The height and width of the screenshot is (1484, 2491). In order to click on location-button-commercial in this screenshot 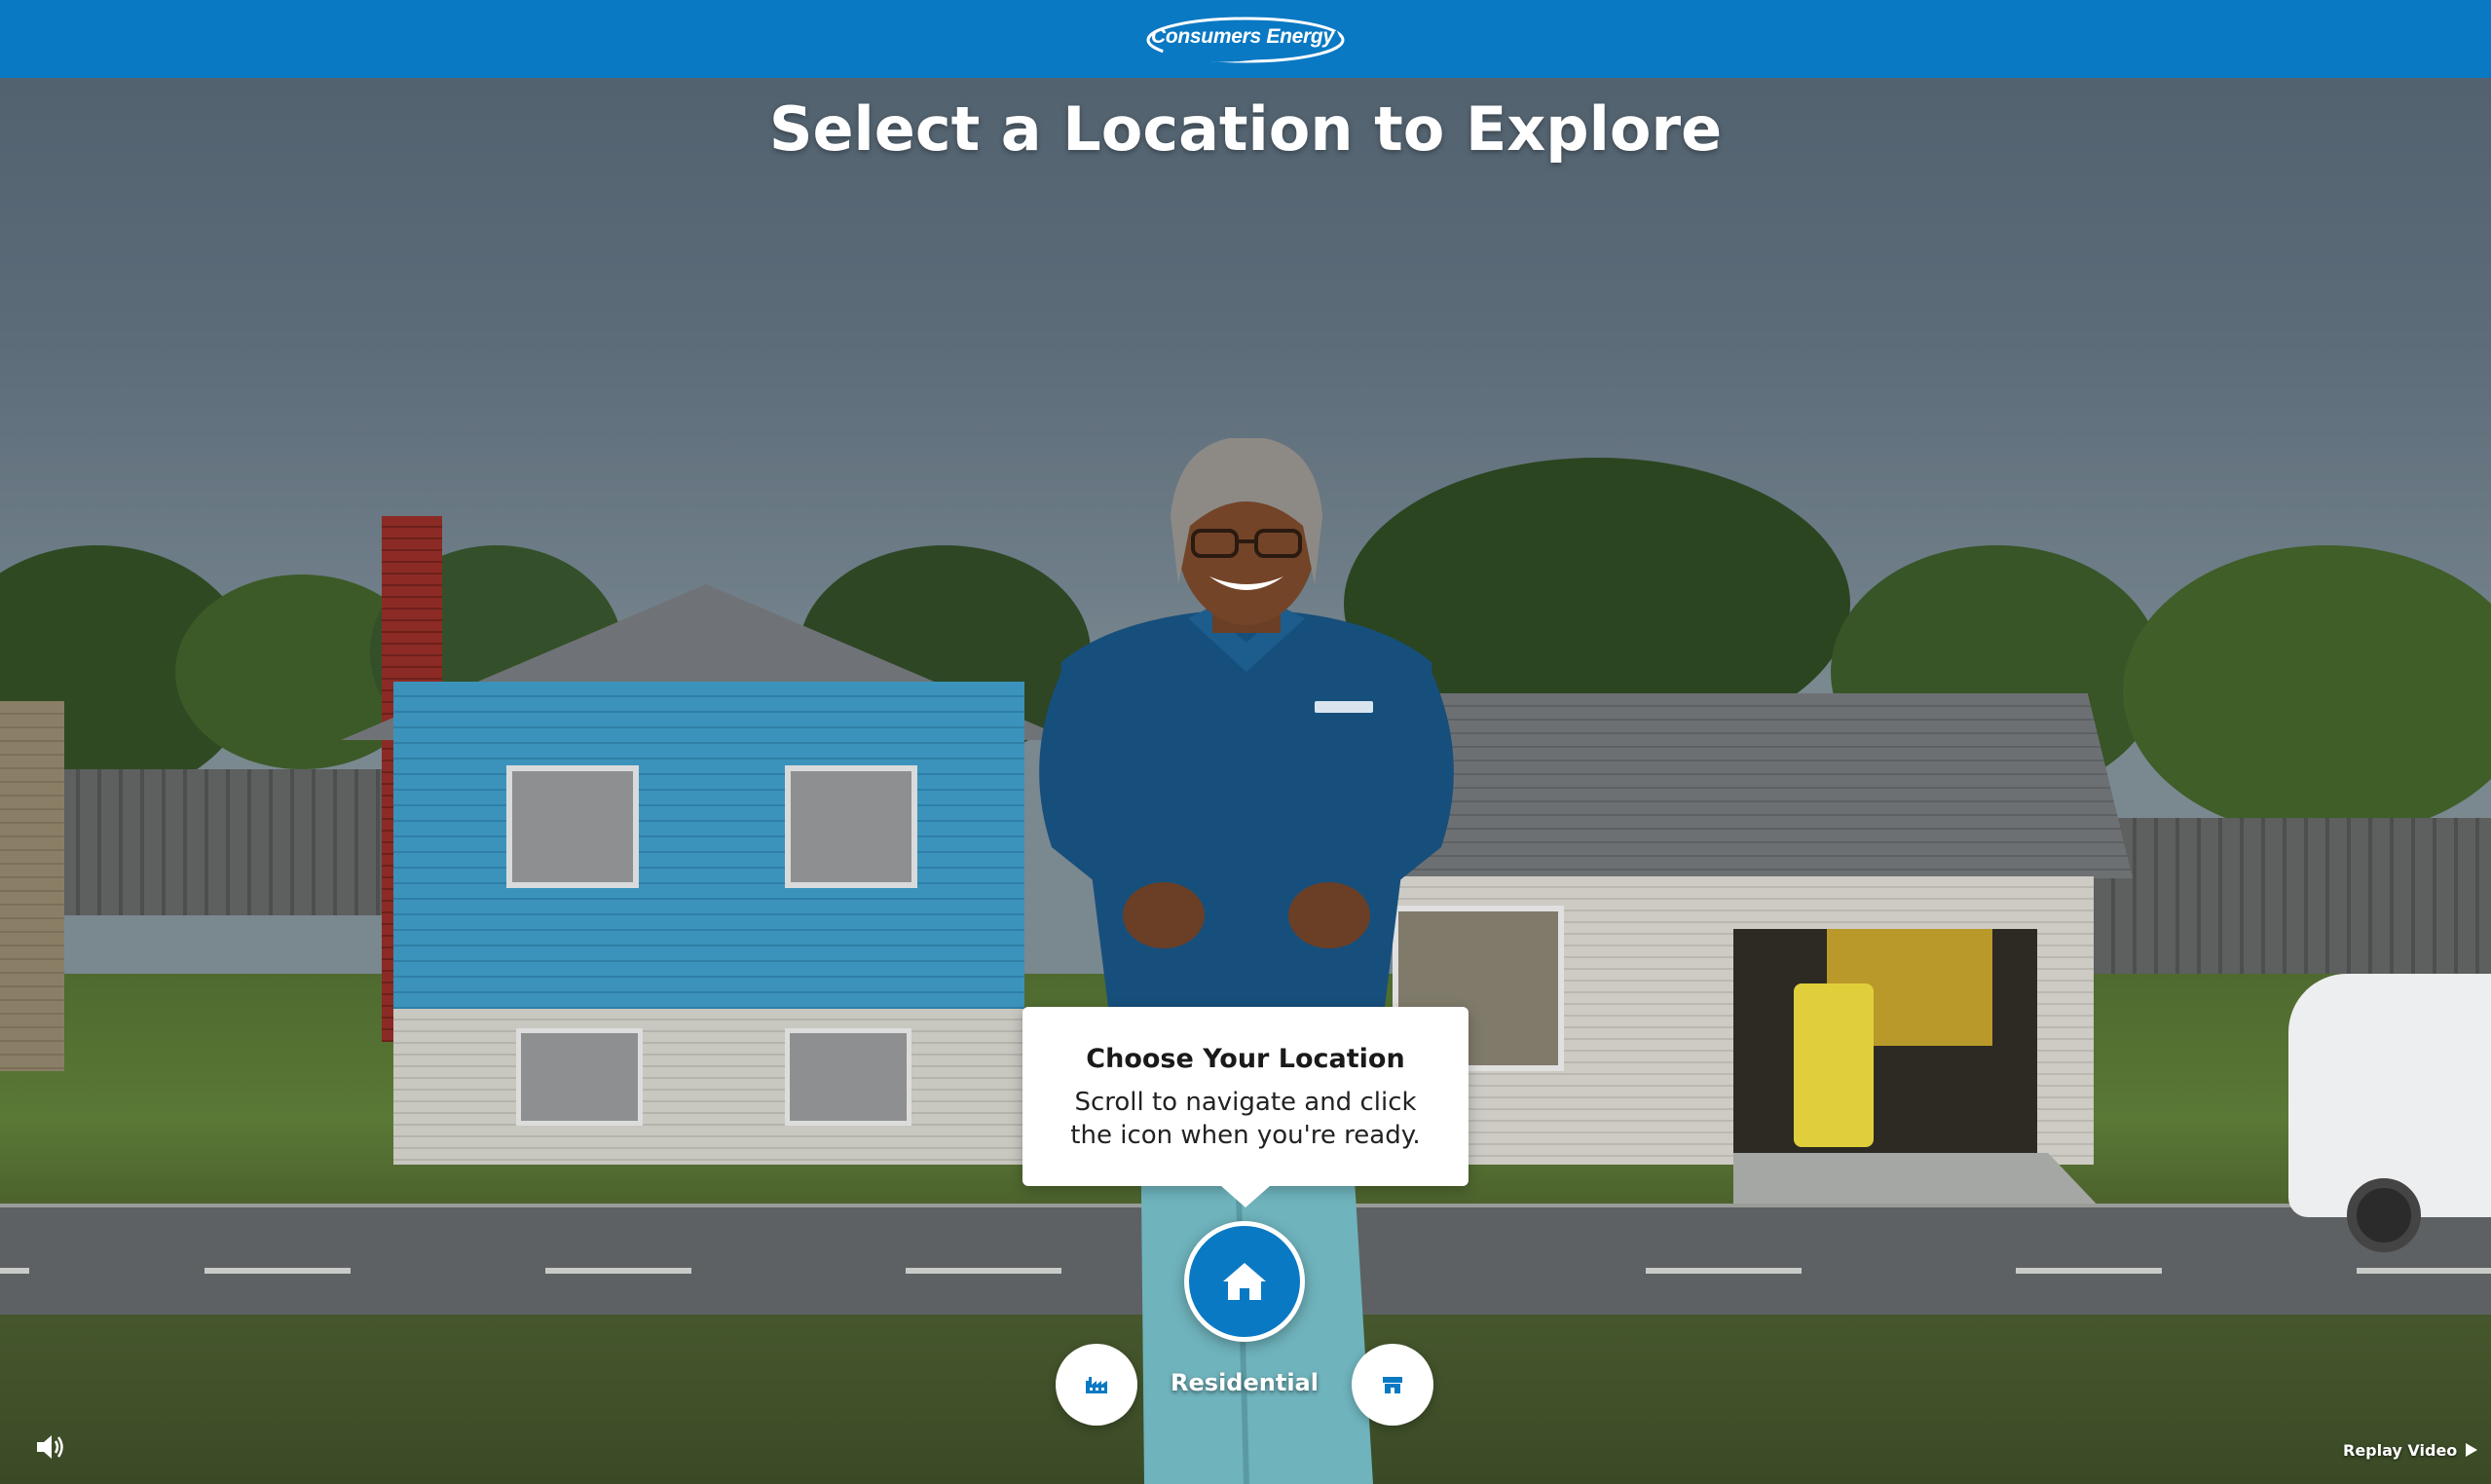, I will do `click(1392, 1385)`.